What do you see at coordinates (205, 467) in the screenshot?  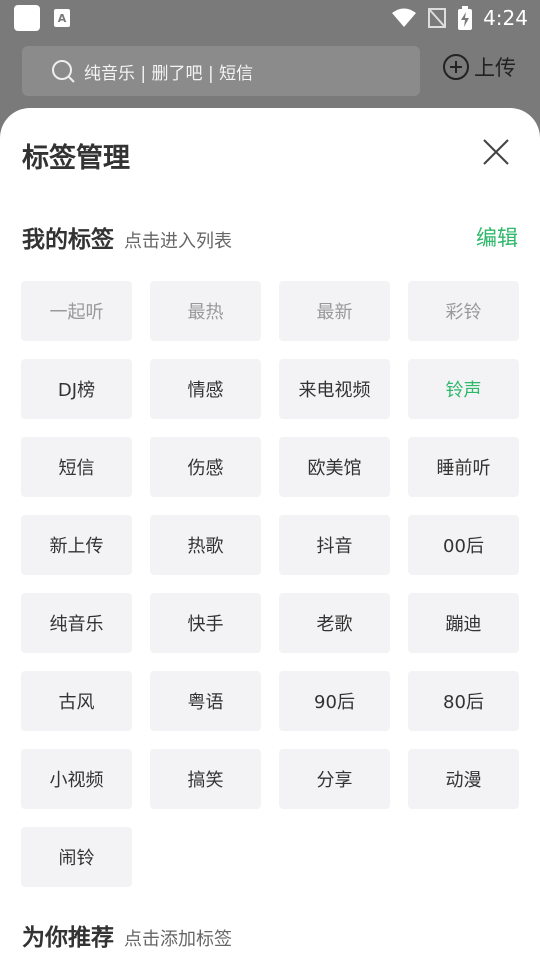 I see `tag-item: 伤感` at bounding box center [205, 467].